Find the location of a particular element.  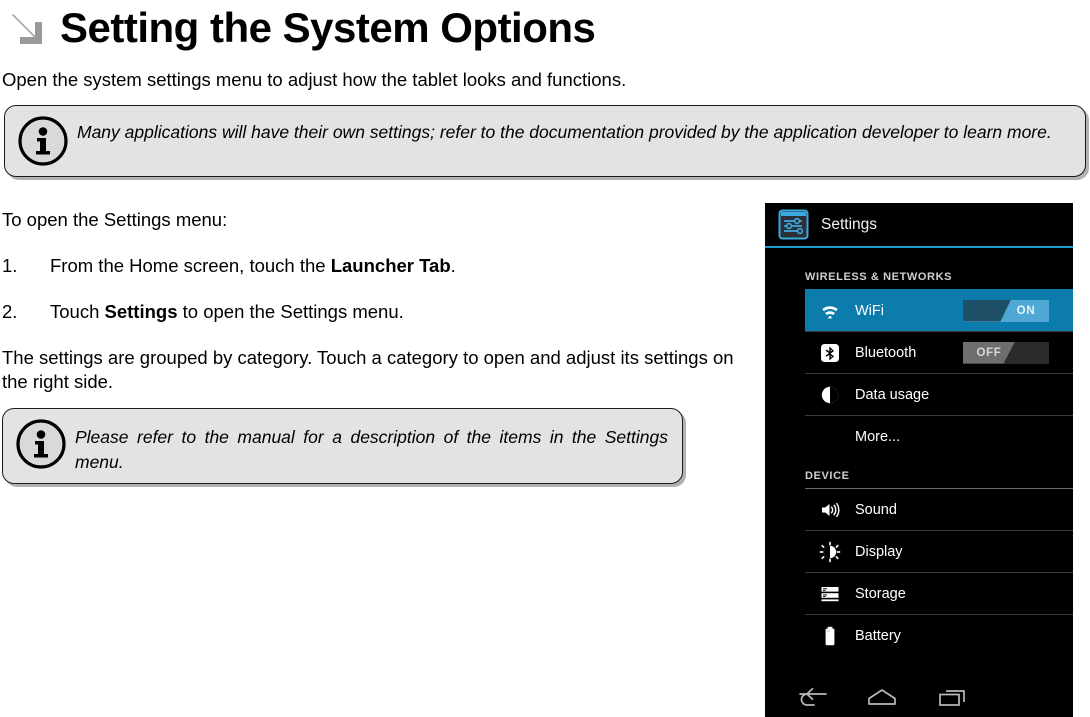

data-usage-icon is located at coordinates (830, 395).